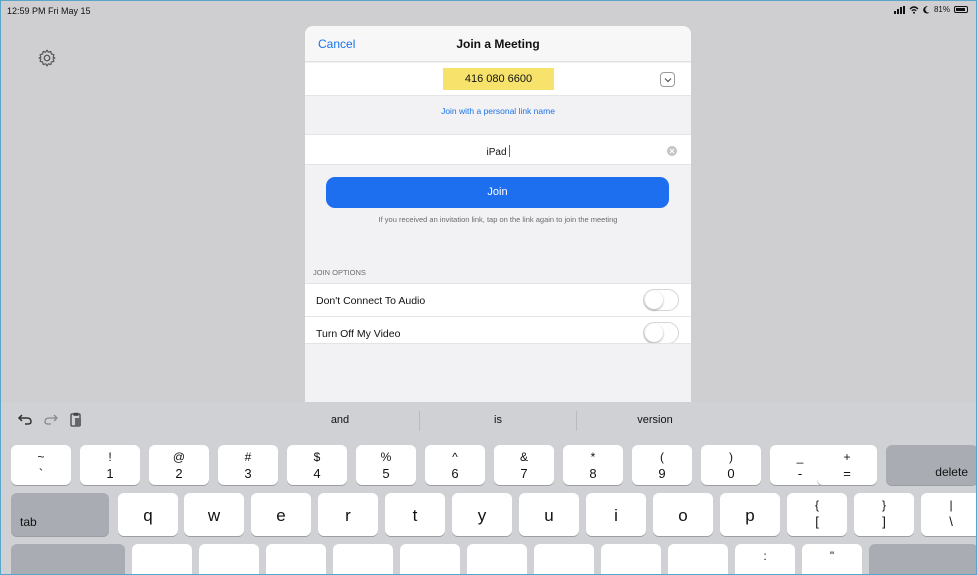 The width and height of the screenshot is (977, 575). Describe the element at coordinates (698, 559) in the screenshot. I see `key-l` at that location.